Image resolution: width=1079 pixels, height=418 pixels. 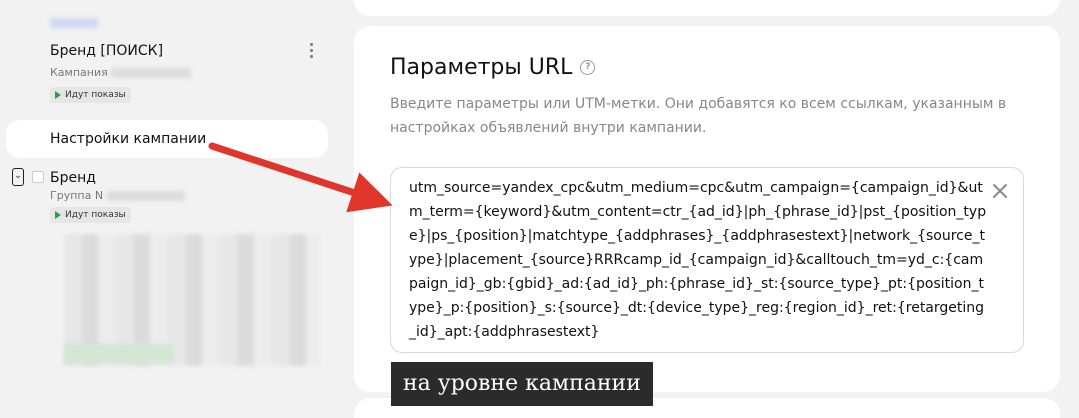 I want to click on annotation-caption: на уровне кампании, so click(x=522, y=384).